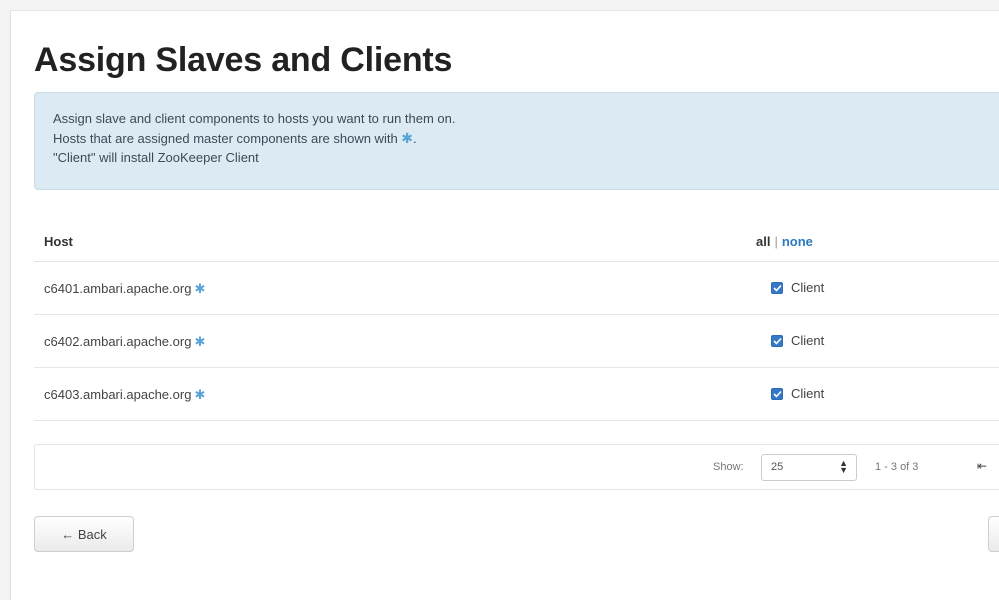  I want to click on table-row: c6401.ambari.apache.org ✱ Client, so click(516, 288).